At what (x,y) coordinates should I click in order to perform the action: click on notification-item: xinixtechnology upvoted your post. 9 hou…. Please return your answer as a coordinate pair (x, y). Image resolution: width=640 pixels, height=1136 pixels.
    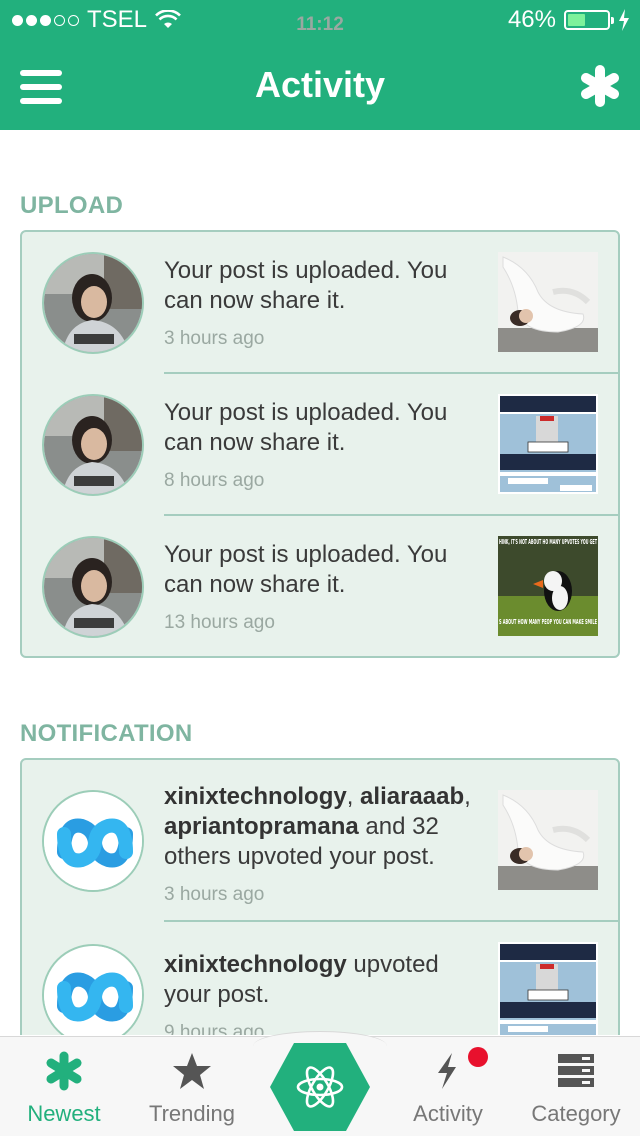
    Looking at the image, I should click on (320, 978).